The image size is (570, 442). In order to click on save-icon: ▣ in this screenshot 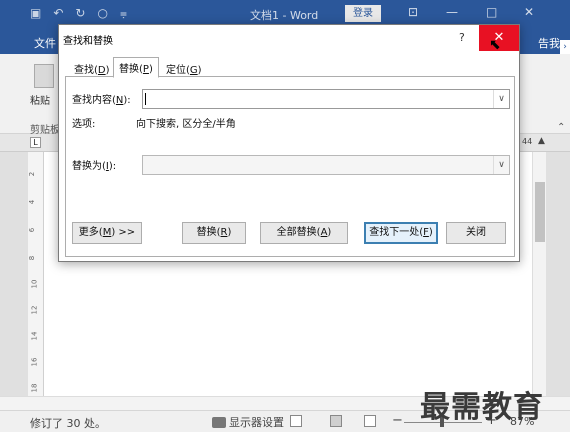, I will do `click(35, 13)`.